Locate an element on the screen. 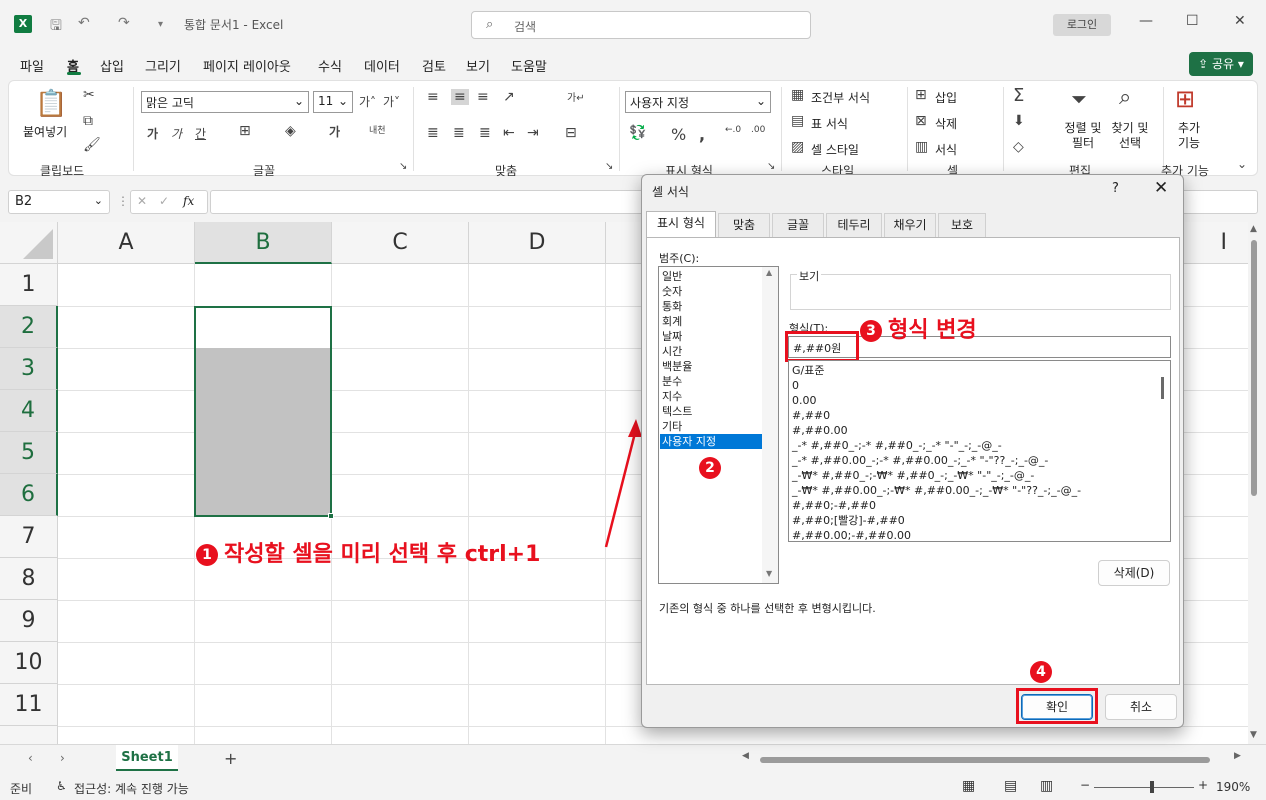 The width and height of the screenshot is (1266, 800). cell-style-button: 셀 스타일 is located at coordinates (835, 149).